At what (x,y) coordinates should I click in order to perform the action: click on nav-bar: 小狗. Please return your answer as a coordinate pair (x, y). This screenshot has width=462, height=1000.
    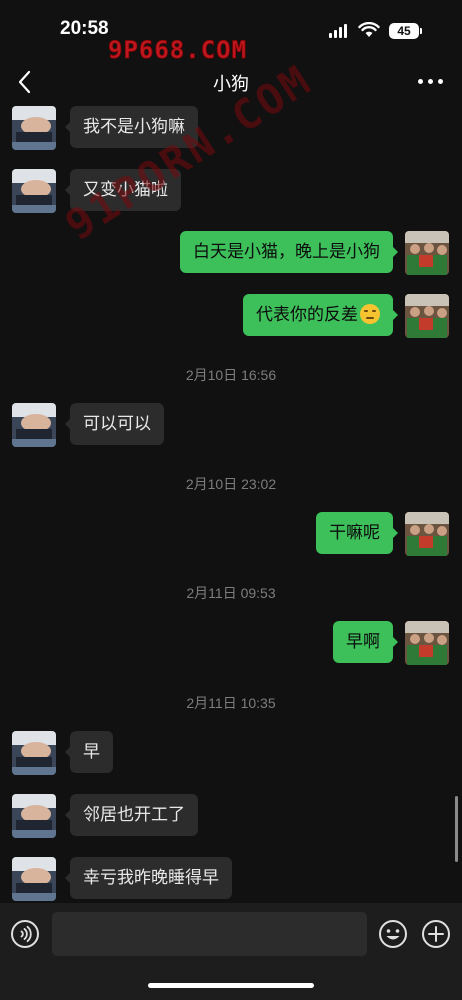
    Looking at the image, I should click on (231, 82).